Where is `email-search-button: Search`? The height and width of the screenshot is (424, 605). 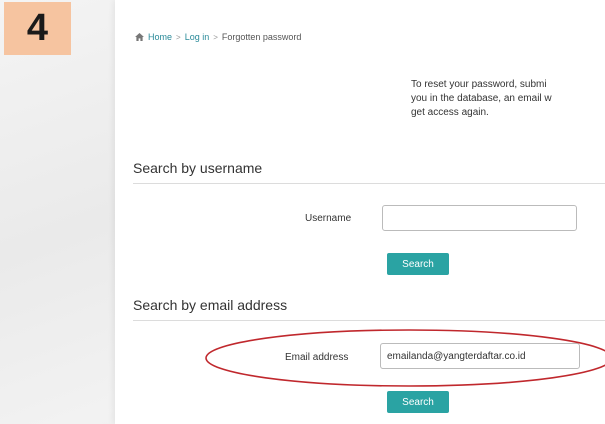
email-search-button: Search is located at coordinates (418, 402).